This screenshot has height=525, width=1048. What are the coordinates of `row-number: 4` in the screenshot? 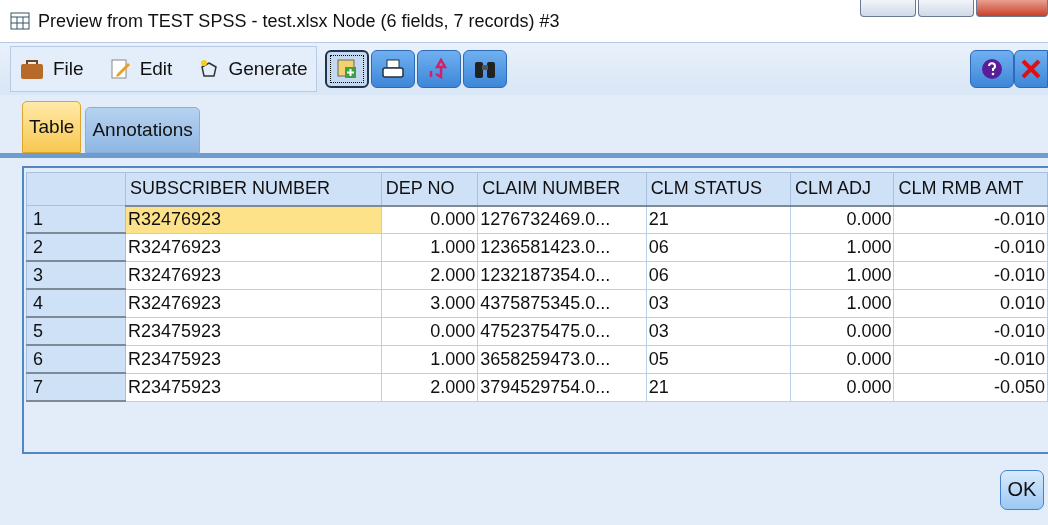 It's located at (76, 303).